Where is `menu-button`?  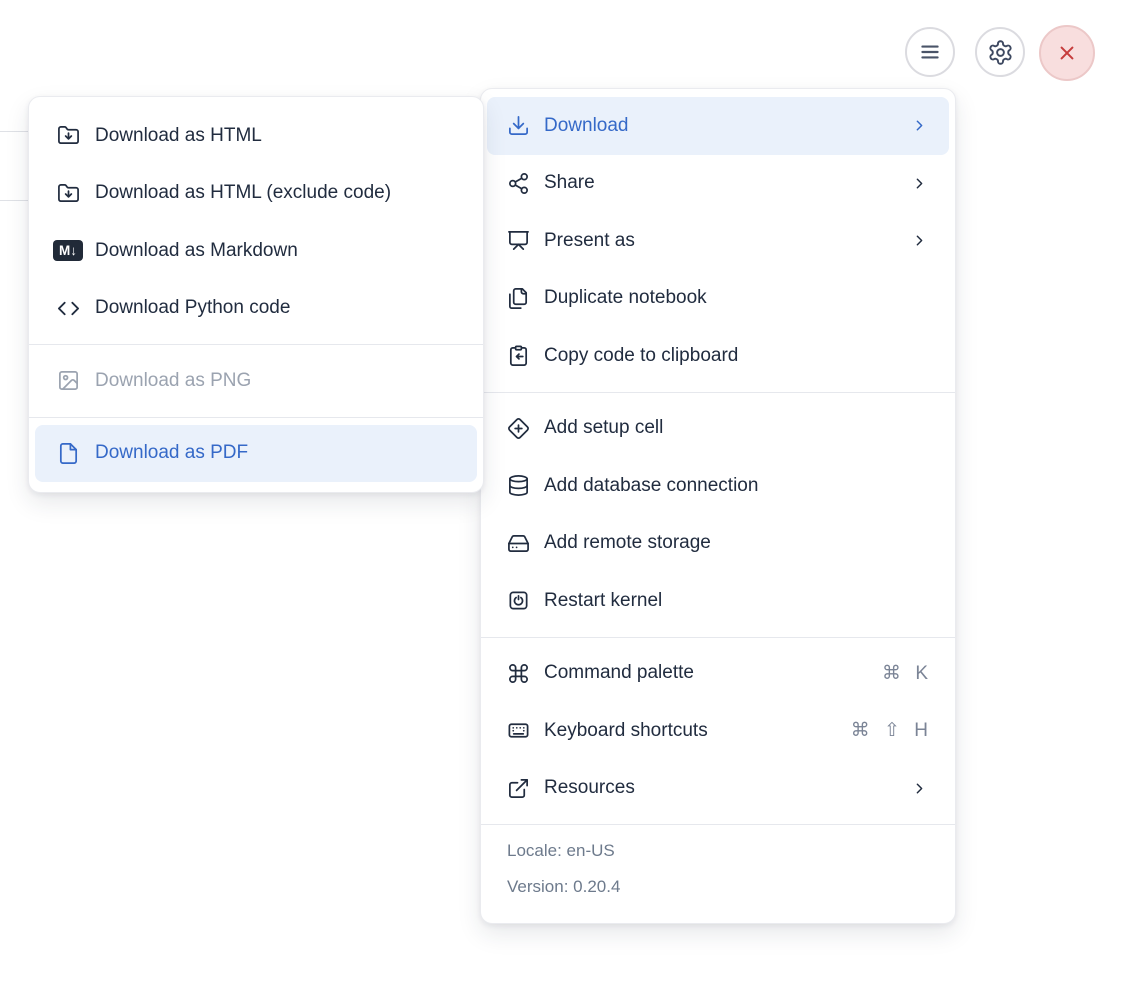 menu-button is located at coordinates (930, 52).